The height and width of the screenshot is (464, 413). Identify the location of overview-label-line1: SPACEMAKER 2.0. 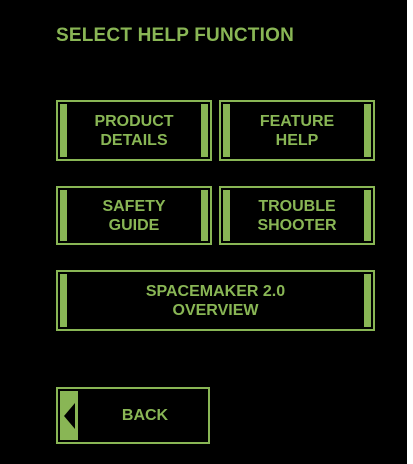
(215, 291).